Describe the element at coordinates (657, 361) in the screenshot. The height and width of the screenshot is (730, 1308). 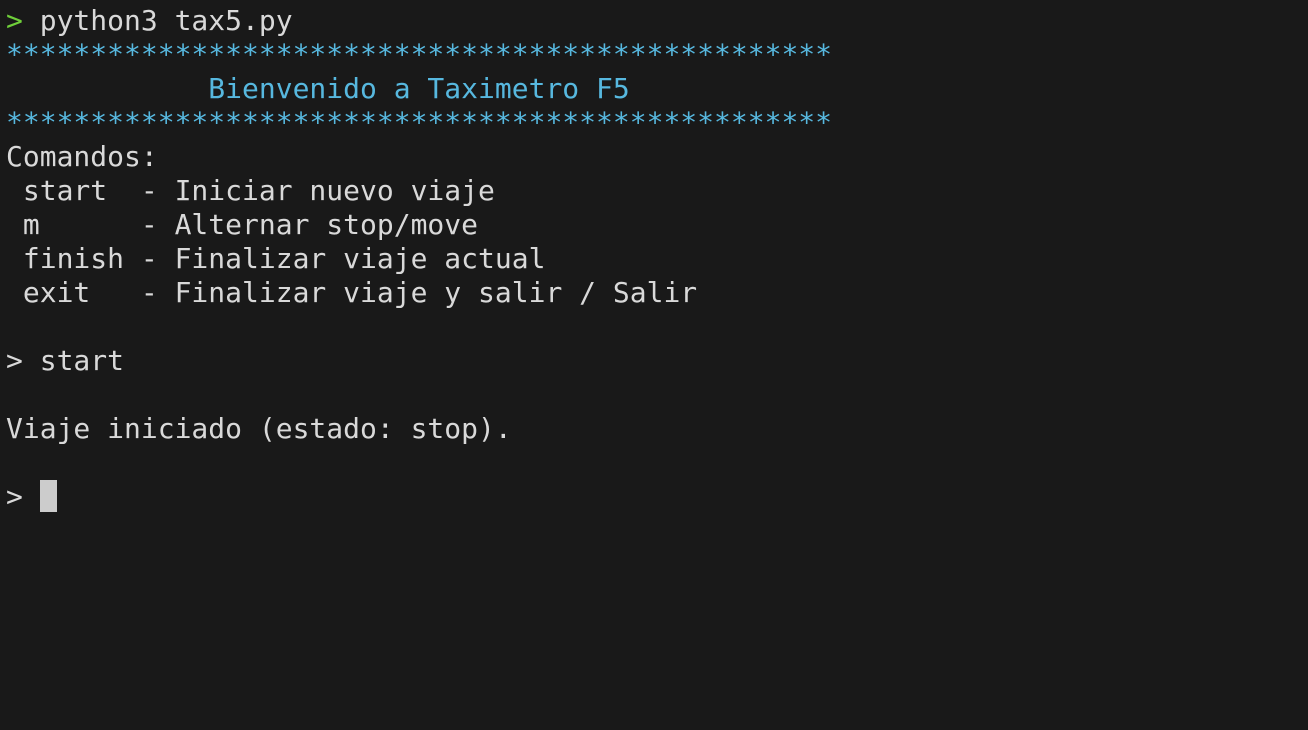
I see `command-line-start: > start` at that location.